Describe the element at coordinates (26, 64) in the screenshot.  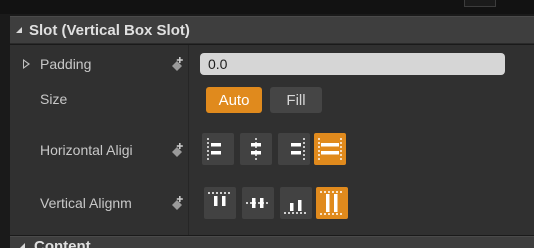
I see `expand-arrow-icon` at that location.